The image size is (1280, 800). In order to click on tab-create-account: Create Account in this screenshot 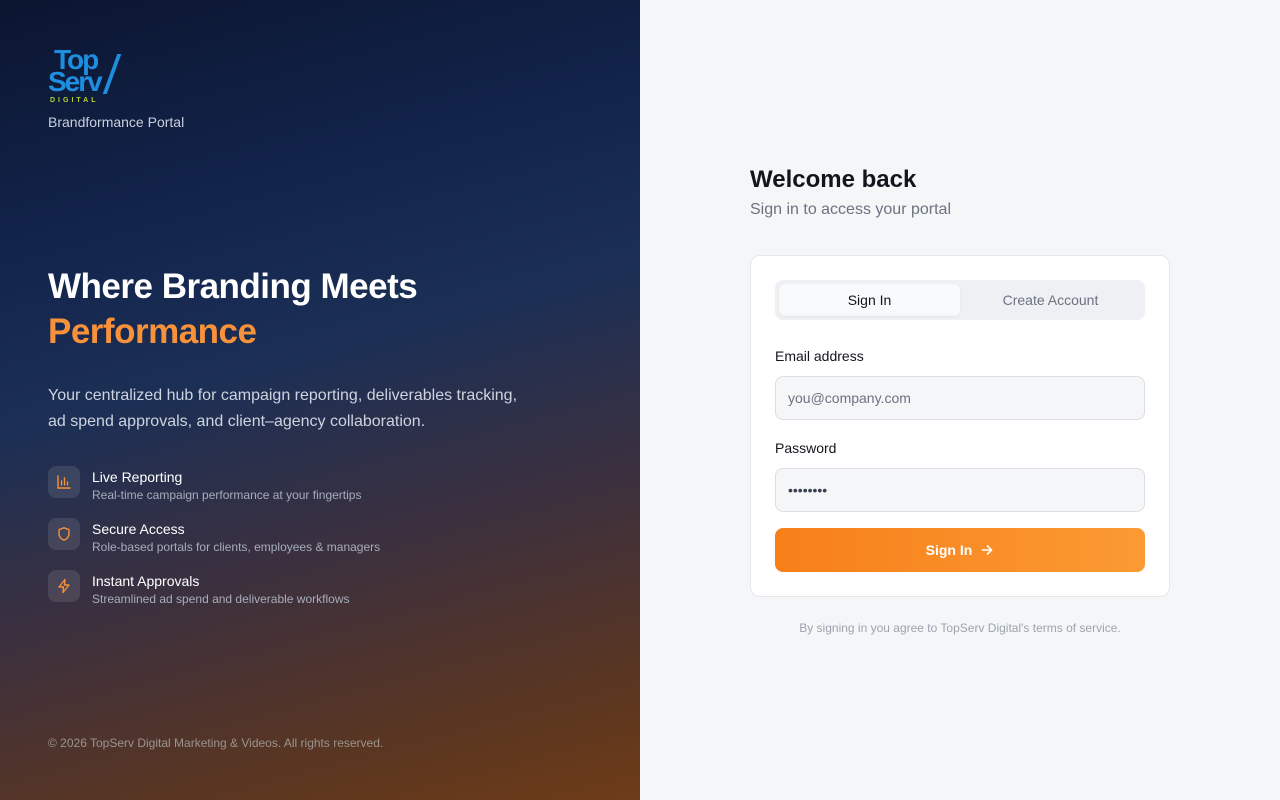, I will do `click(1050, 300)`.